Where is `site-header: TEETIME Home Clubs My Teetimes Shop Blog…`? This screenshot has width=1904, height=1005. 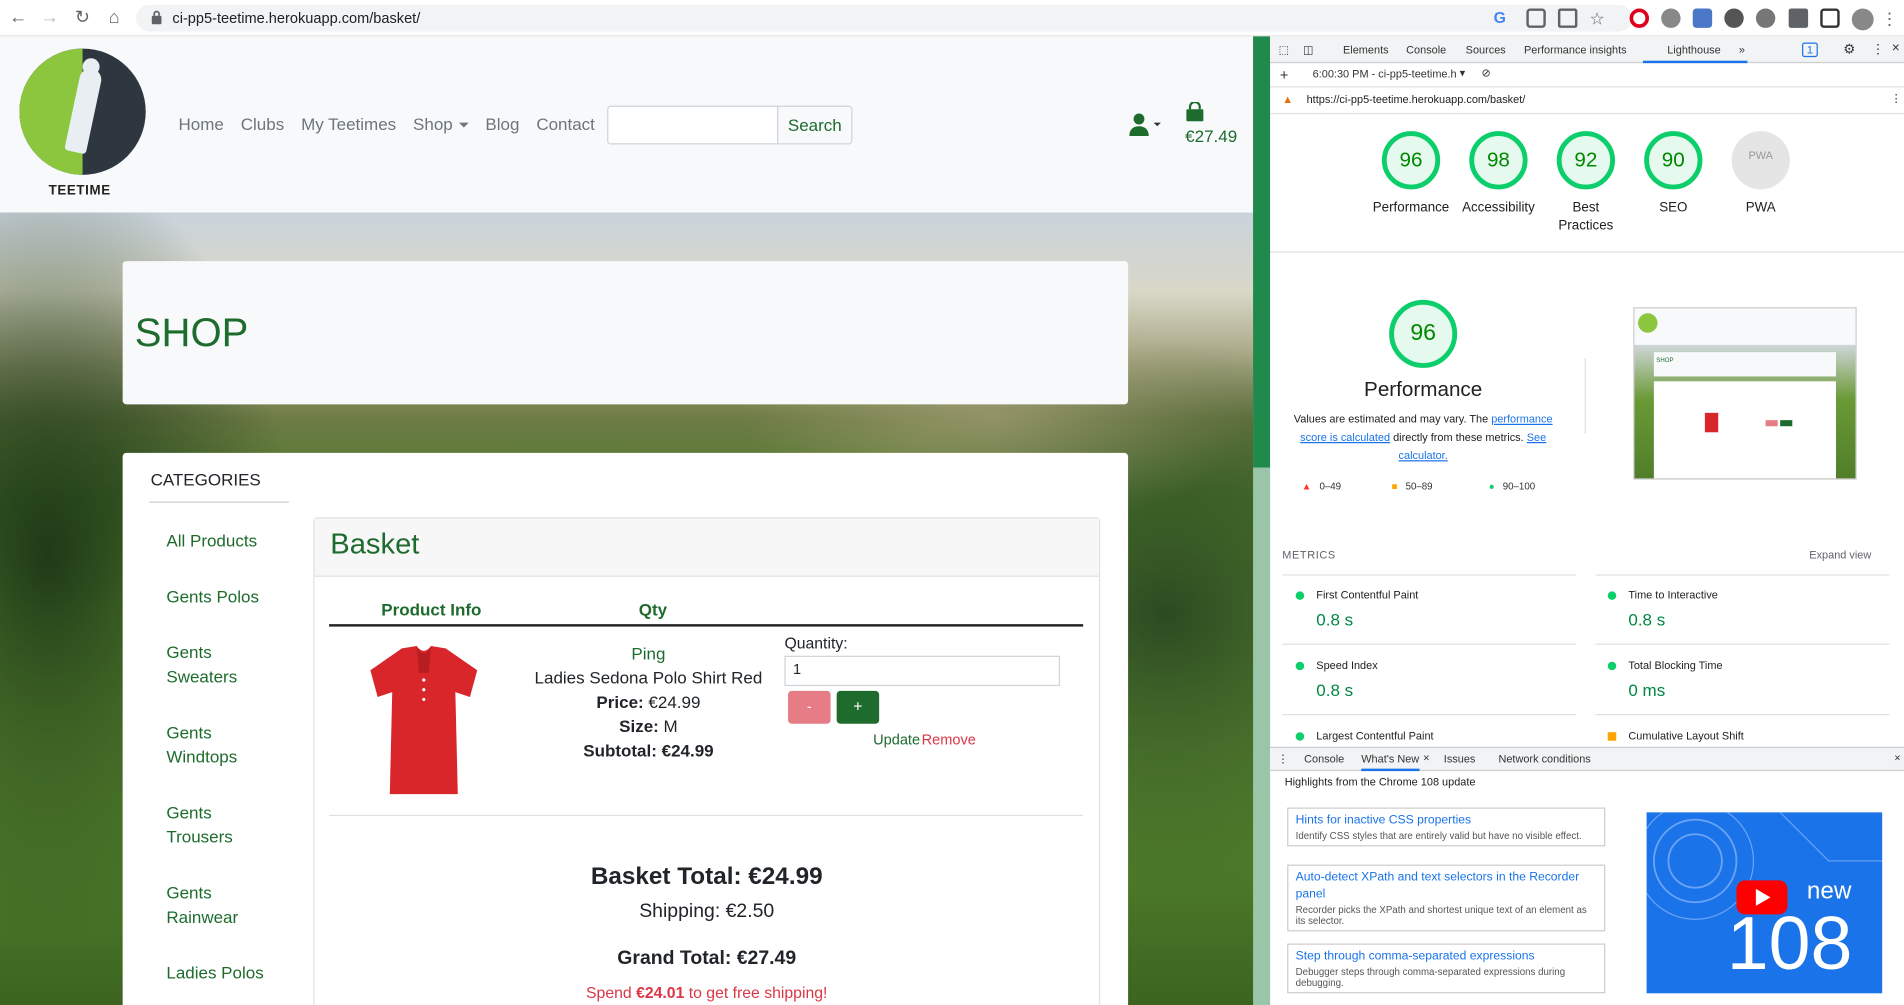
site-header: TEETIME Home Clubs My Teetimes Shop Blog… is located at coordinates (627, 124).